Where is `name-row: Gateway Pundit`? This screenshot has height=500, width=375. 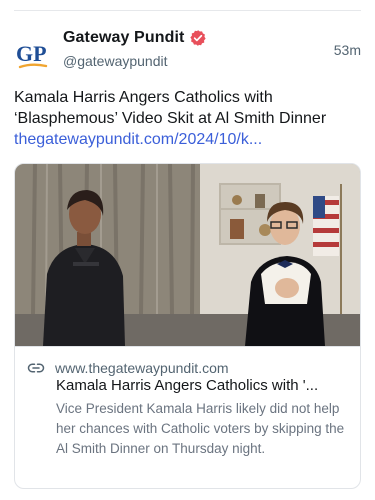 name-row: Gateway Pundit is located at coordinates (135, 38).